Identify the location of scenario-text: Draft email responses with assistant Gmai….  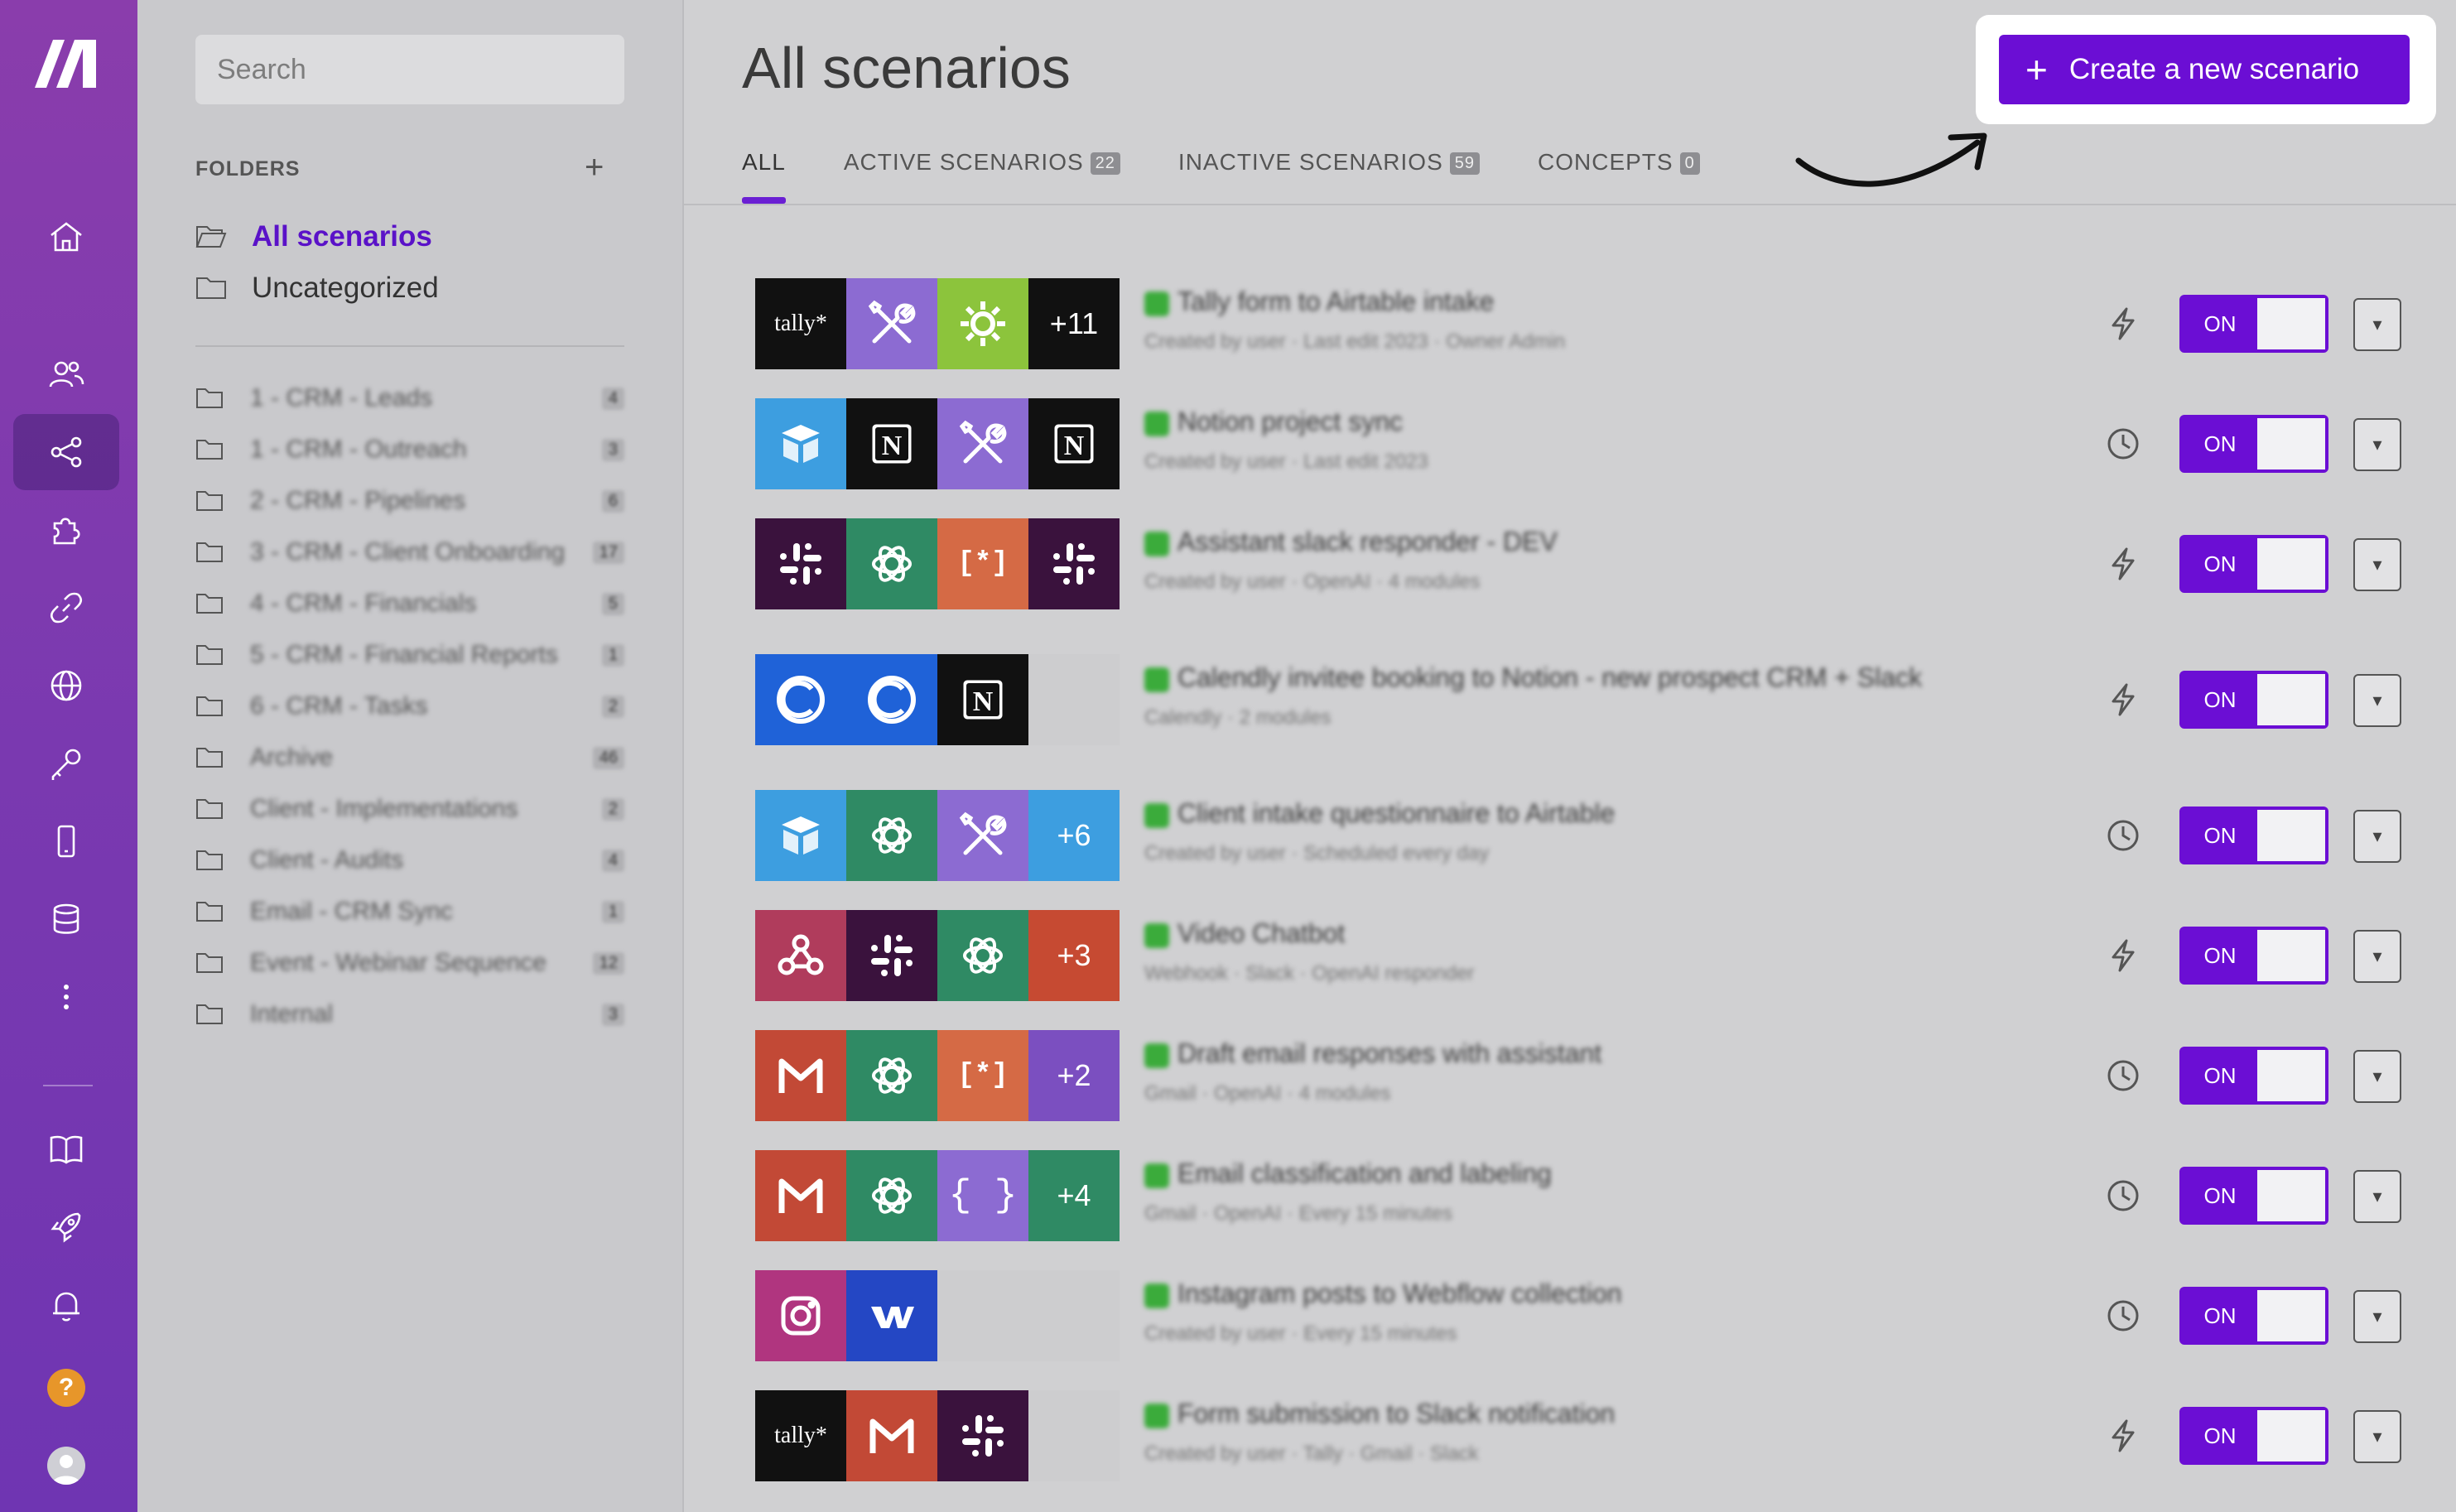
(1599, 1071).